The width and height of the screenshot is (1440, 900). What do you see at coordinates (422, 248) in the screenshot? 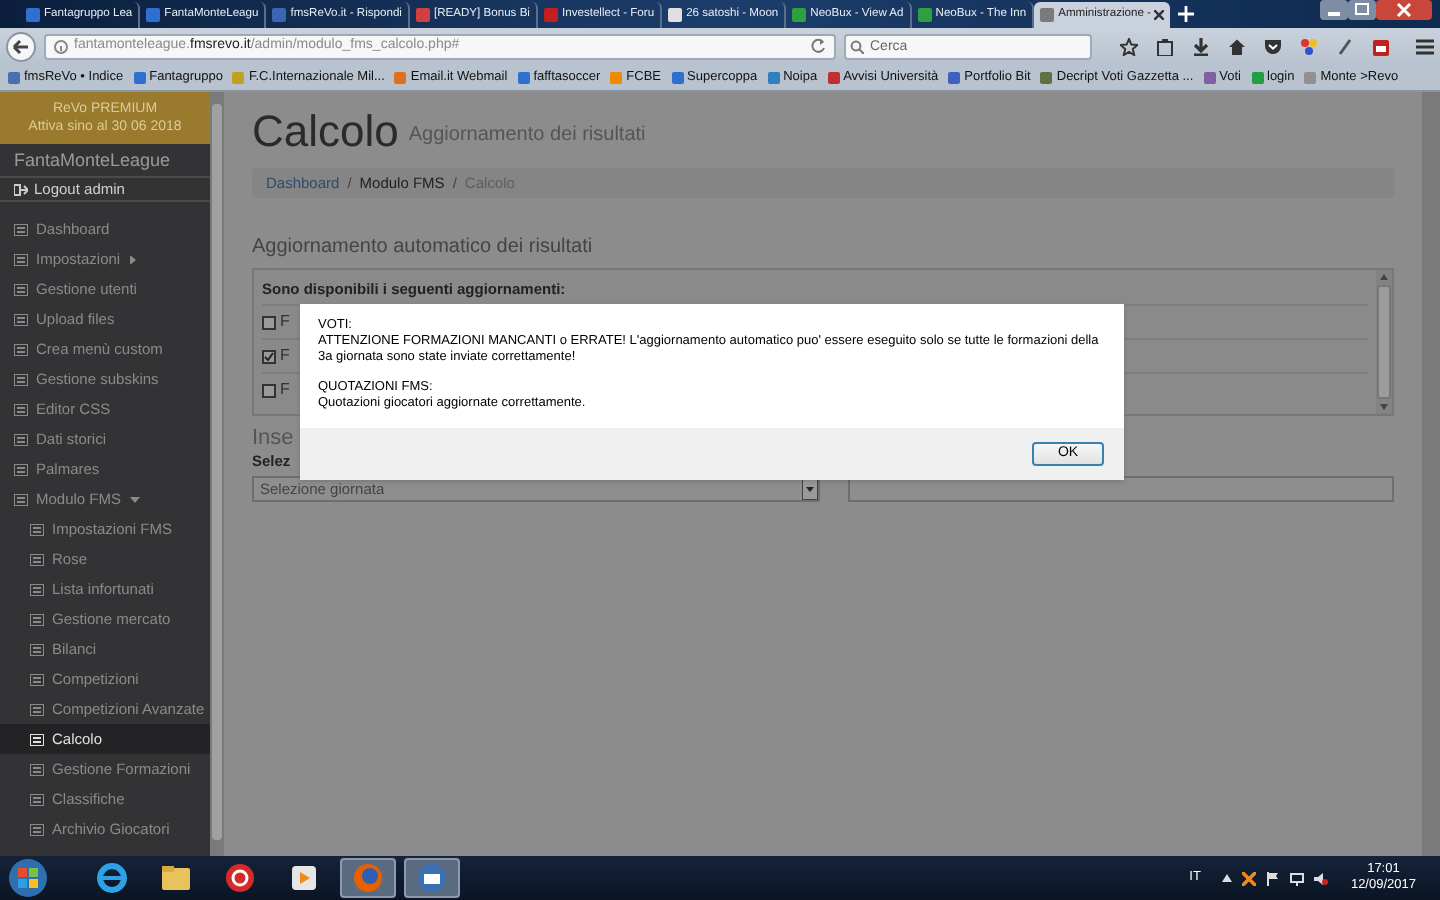
I see `section-title: Aggiornamento automatico dei risultati` at bounding box center [422, 248].